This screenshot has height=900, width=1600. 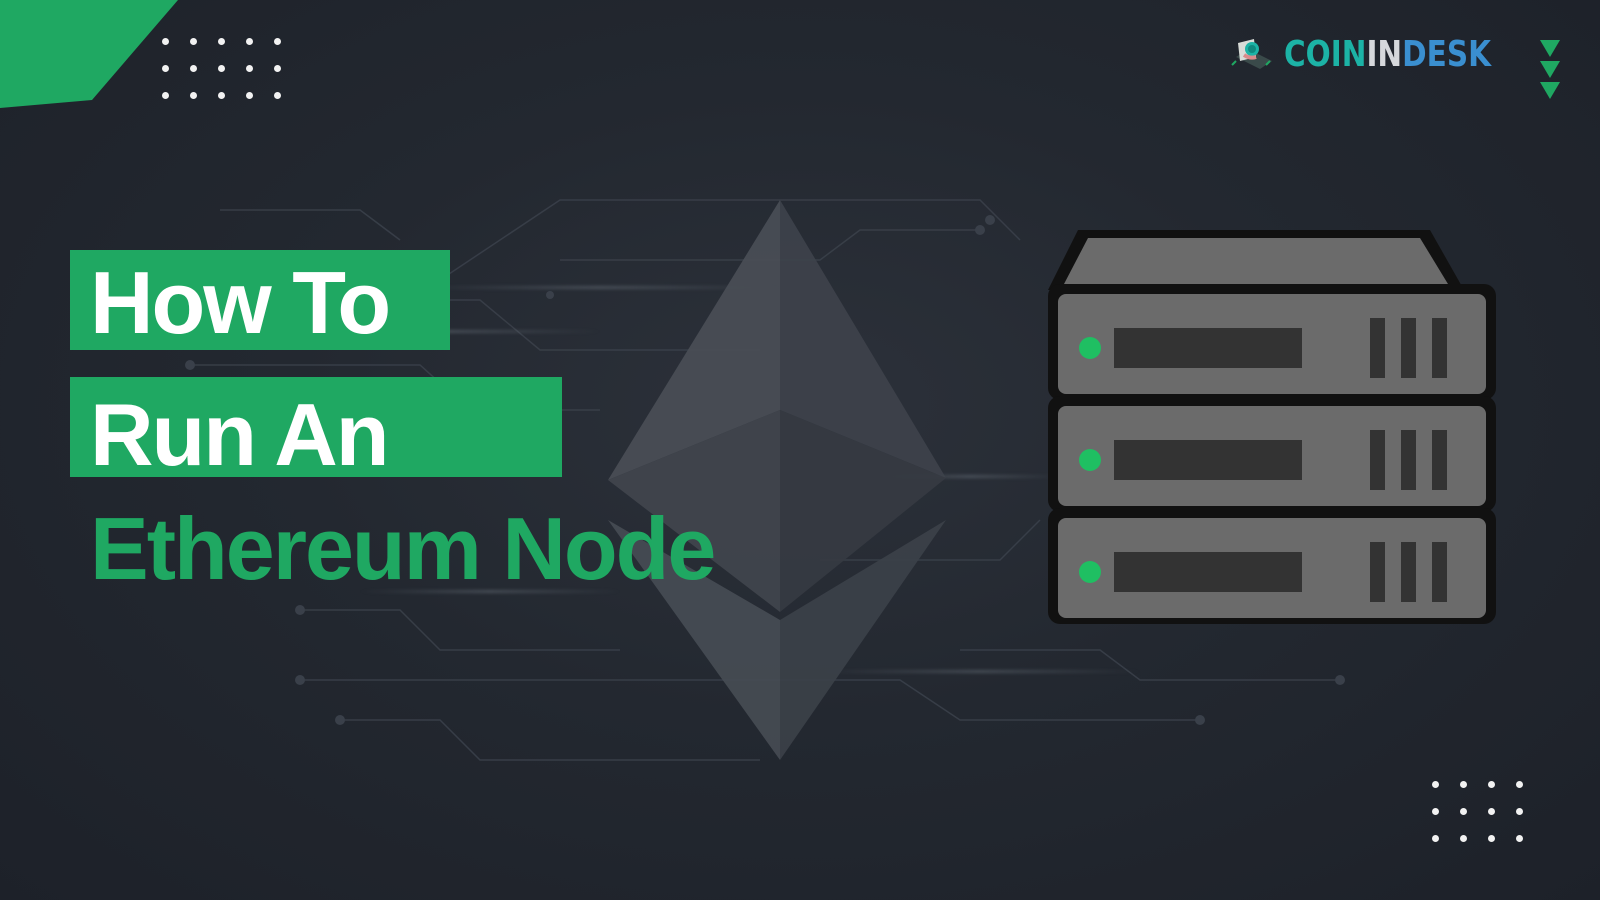 I want to click on title-line3: Ethereum Node, so click(x=403, y=548).